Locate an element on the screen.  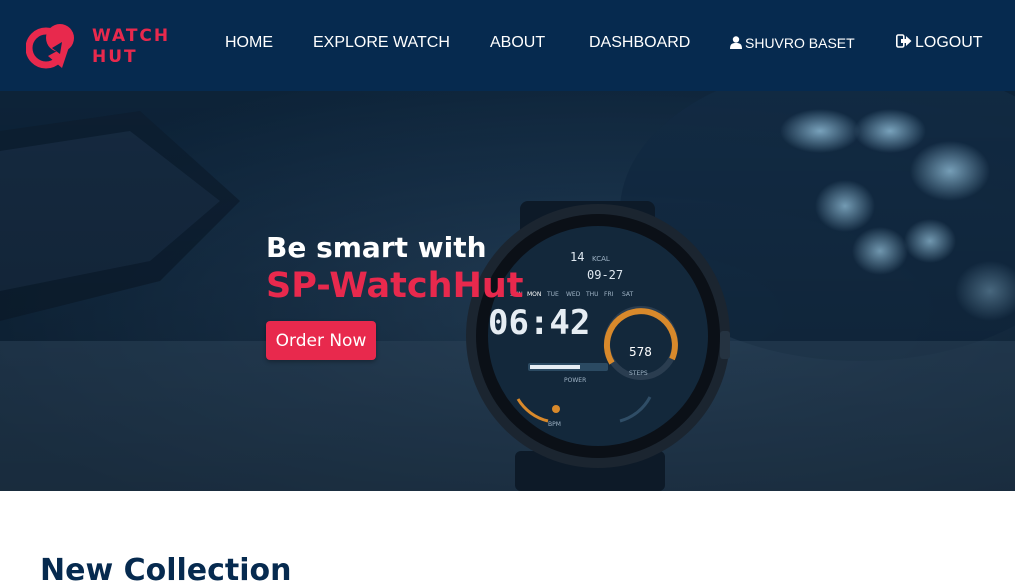
nav-explore-watch-link: EXPLORE WATCH is located at coordinates (381, 43).